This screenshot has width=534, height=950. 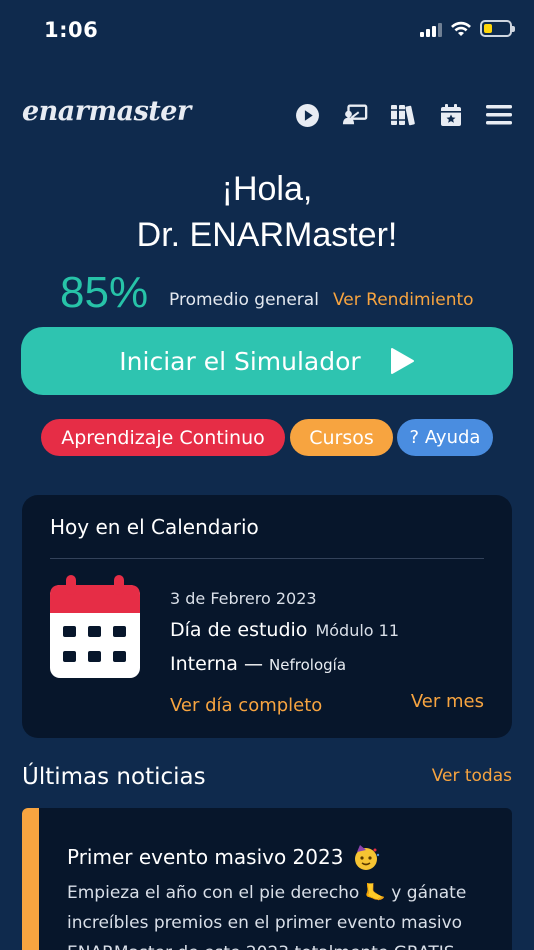 I want to click on view-all-news-link: Ver todas, so click(x=472, y=776).